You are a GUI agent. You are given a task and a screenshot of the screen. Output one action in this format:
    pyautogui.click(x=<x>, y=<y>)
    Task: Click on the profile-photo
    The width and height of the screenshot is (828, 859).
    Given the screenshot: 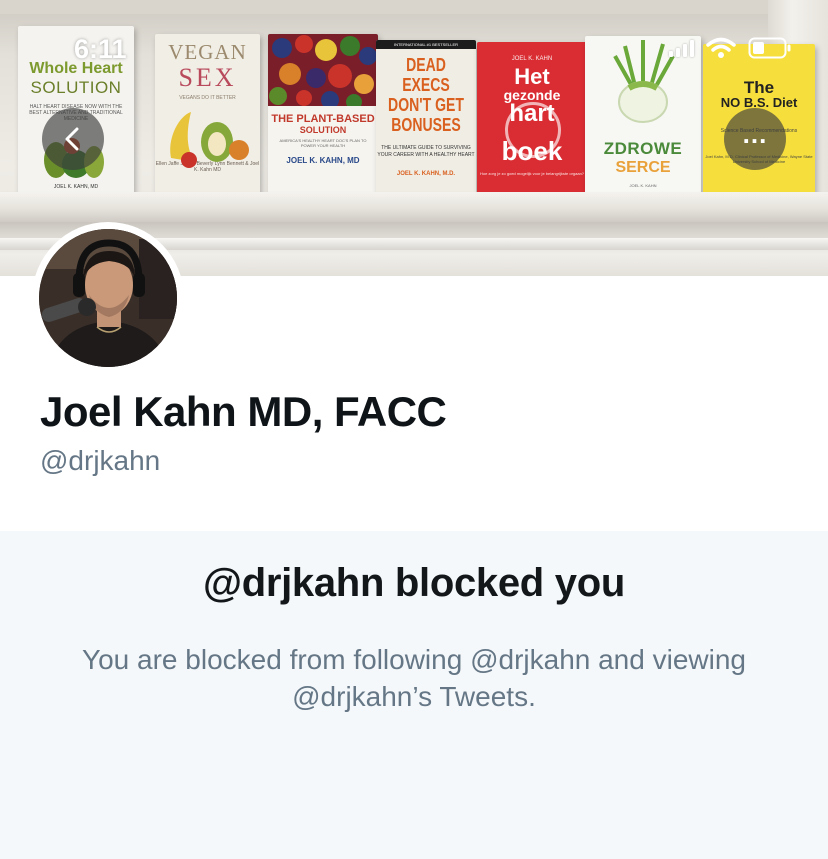 What is the action you would take?
    pyautogui.click(x=108, y=298)
    